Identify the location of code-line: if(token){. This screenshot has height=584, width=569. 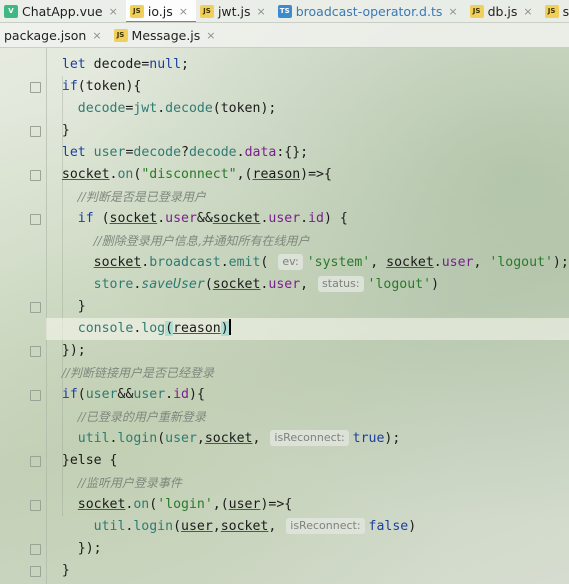
(299, 87).